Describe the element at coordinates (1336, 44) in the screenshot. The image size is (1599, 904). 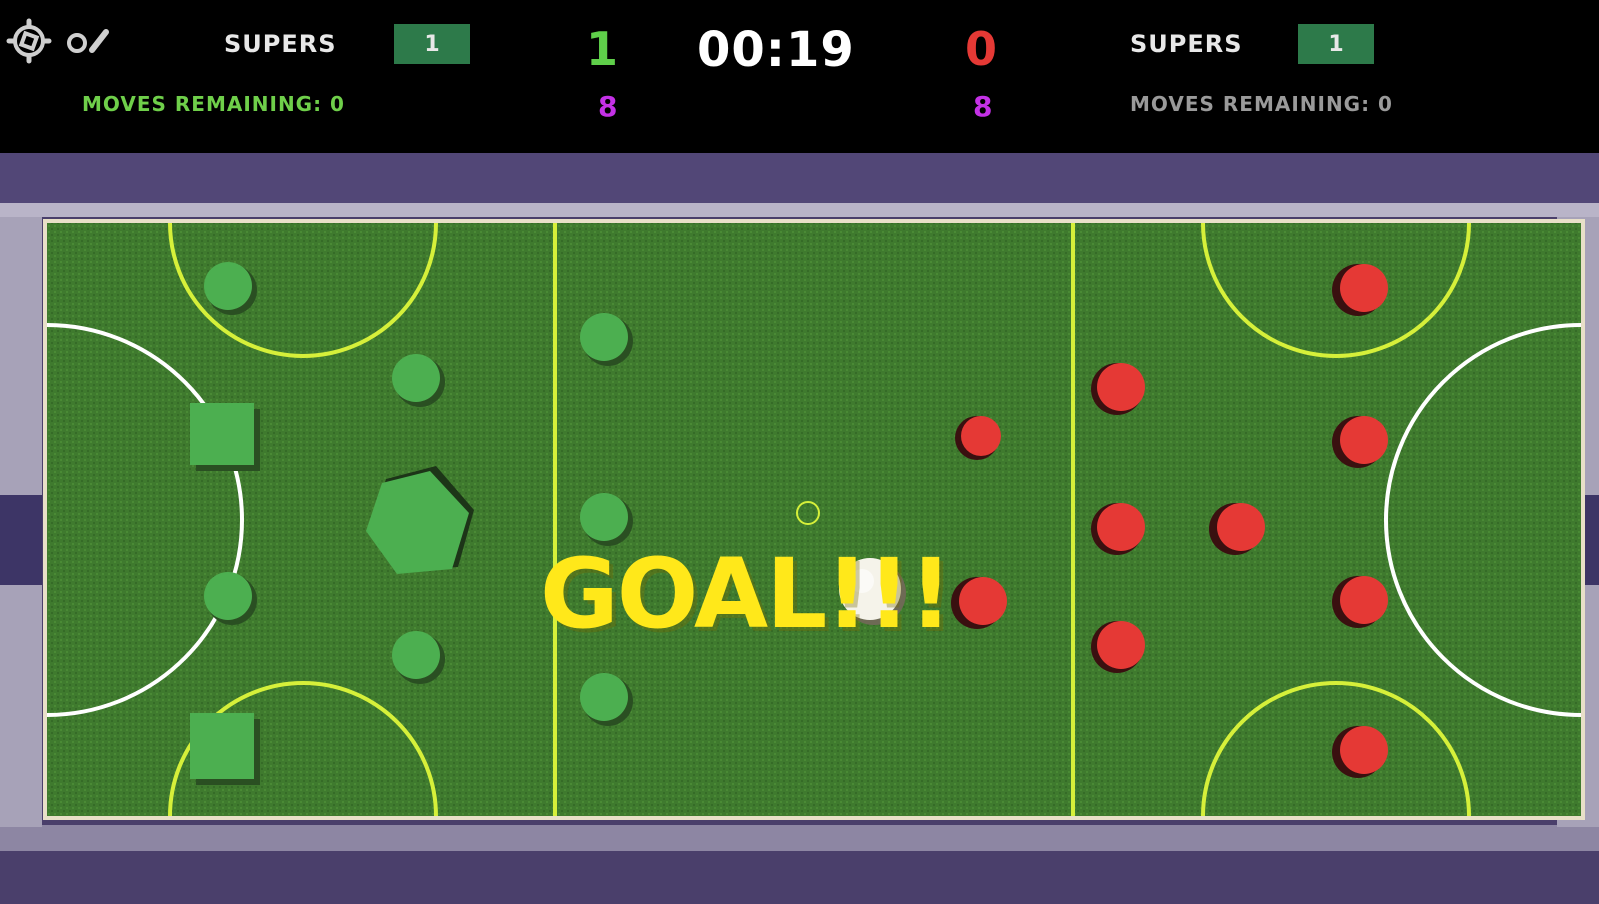
I see `right-supers-count: 1` at that location.